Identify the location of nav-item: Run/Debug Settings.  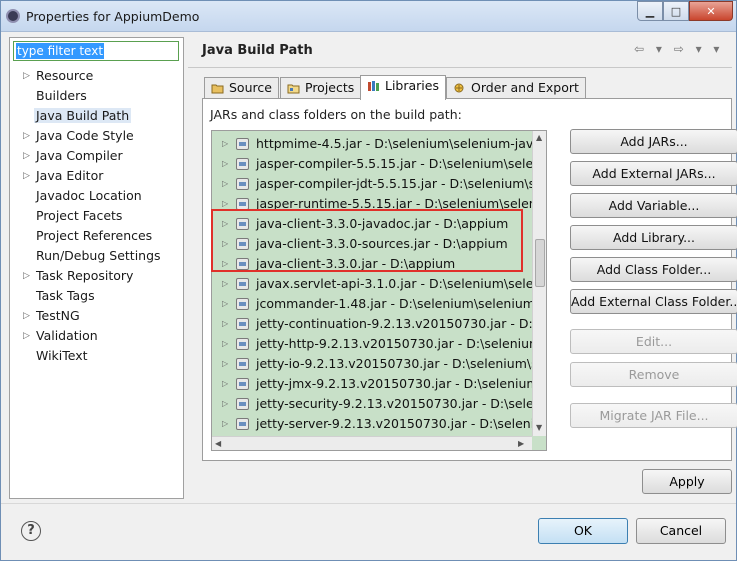
(96, 256).